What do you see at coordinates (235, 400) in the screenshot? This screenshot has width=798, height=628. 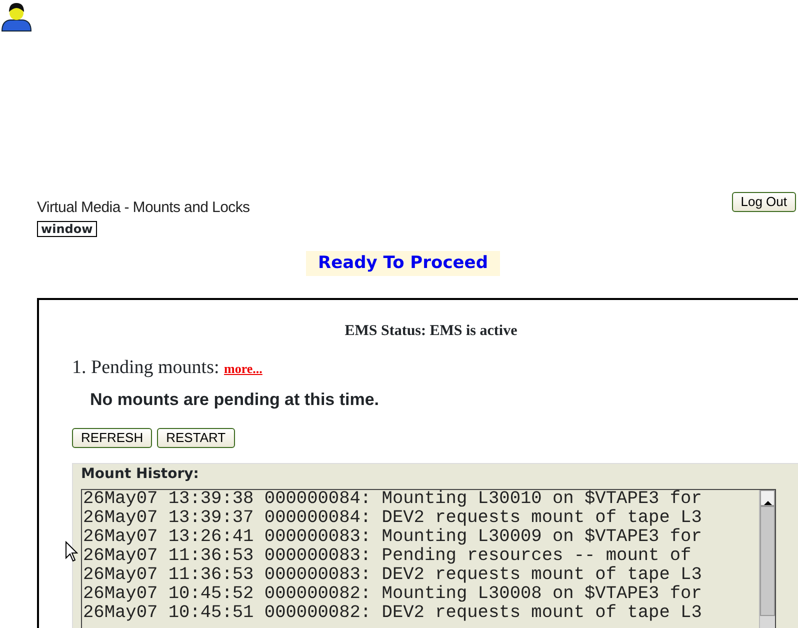 I see `no-mounts-message: No mounts are pending at this time.` at bounding box center [235, 400].